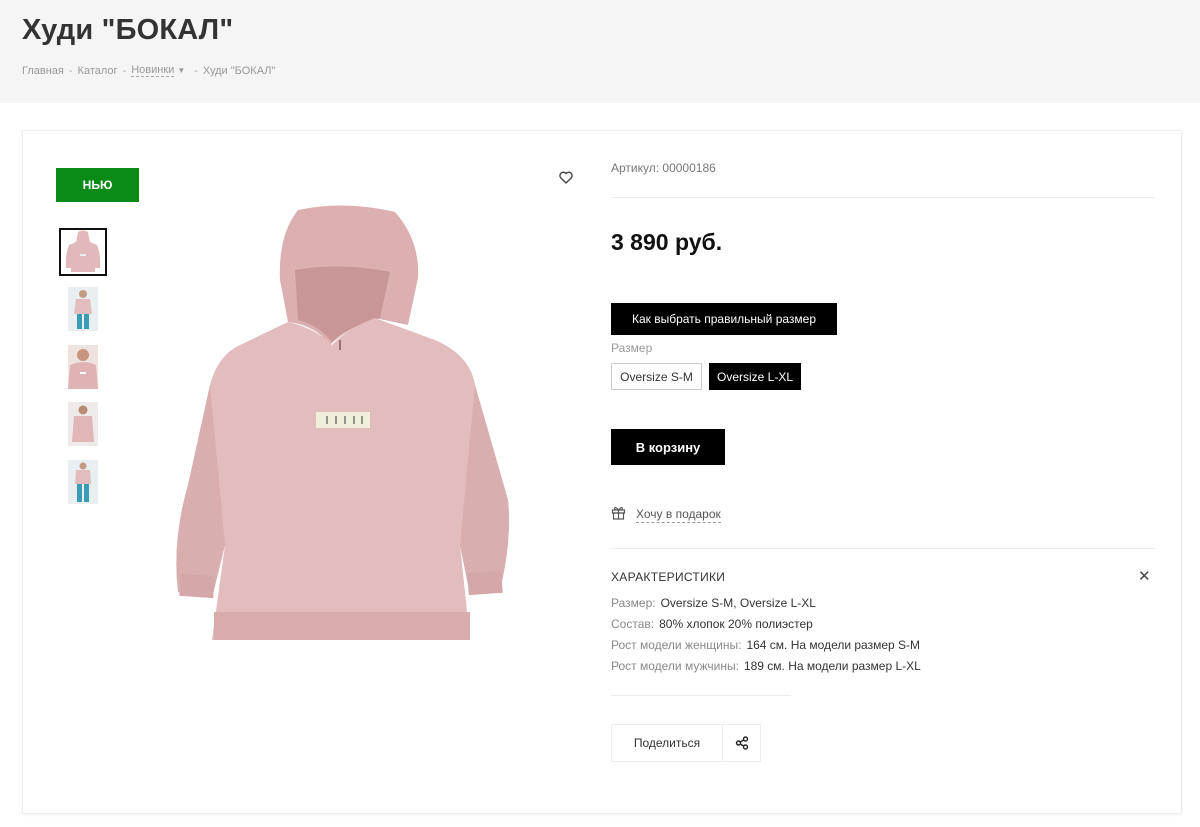  I want to click on gift-icon, so click(618, 515).